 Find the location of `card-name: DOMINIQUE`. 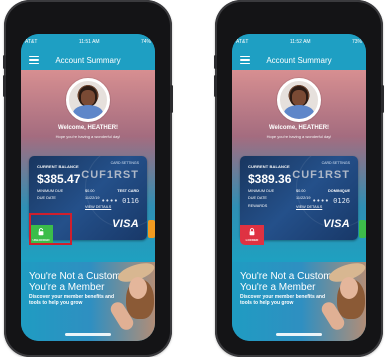

card-name: DOMINIQUE is located at coordinates (339, 191).